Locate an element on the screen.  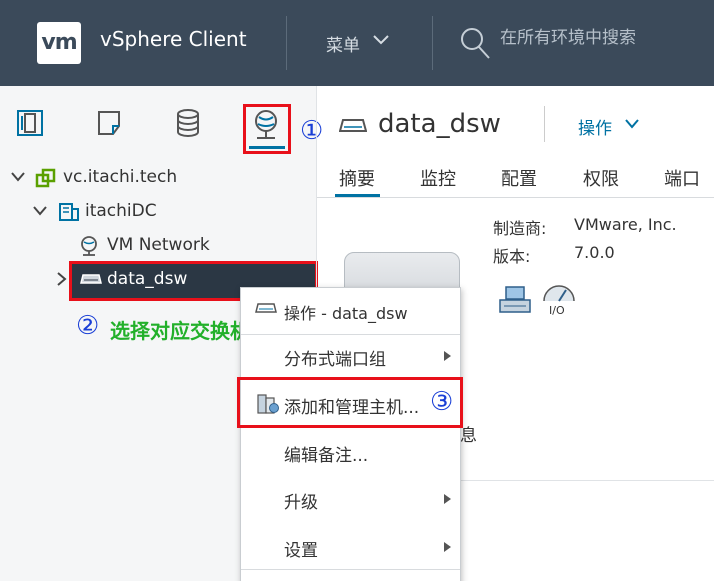
tab-summary: 摘要 is located at coordinates (357, 178).